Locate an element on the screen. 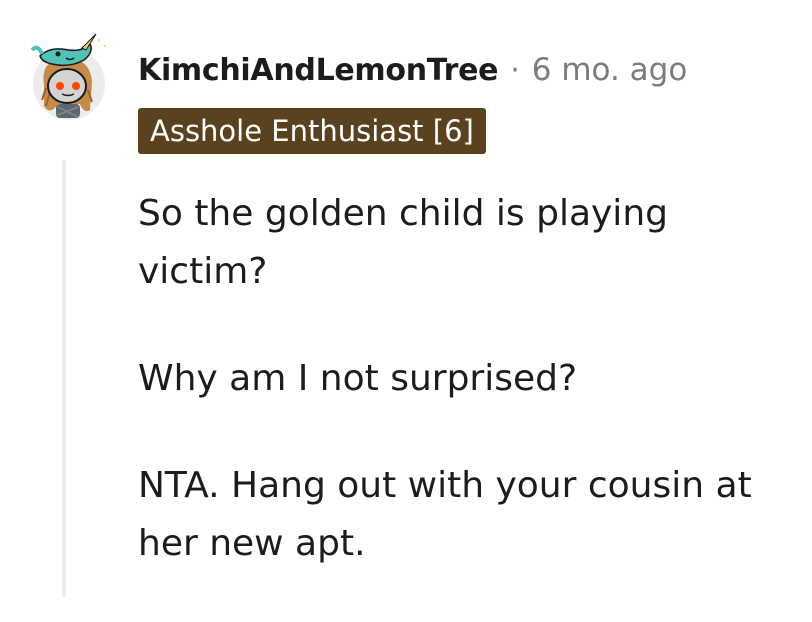 This screenshot has width=812, height=622. username-link: KimchiAndLemonTree is located at coordinates (318, 70).